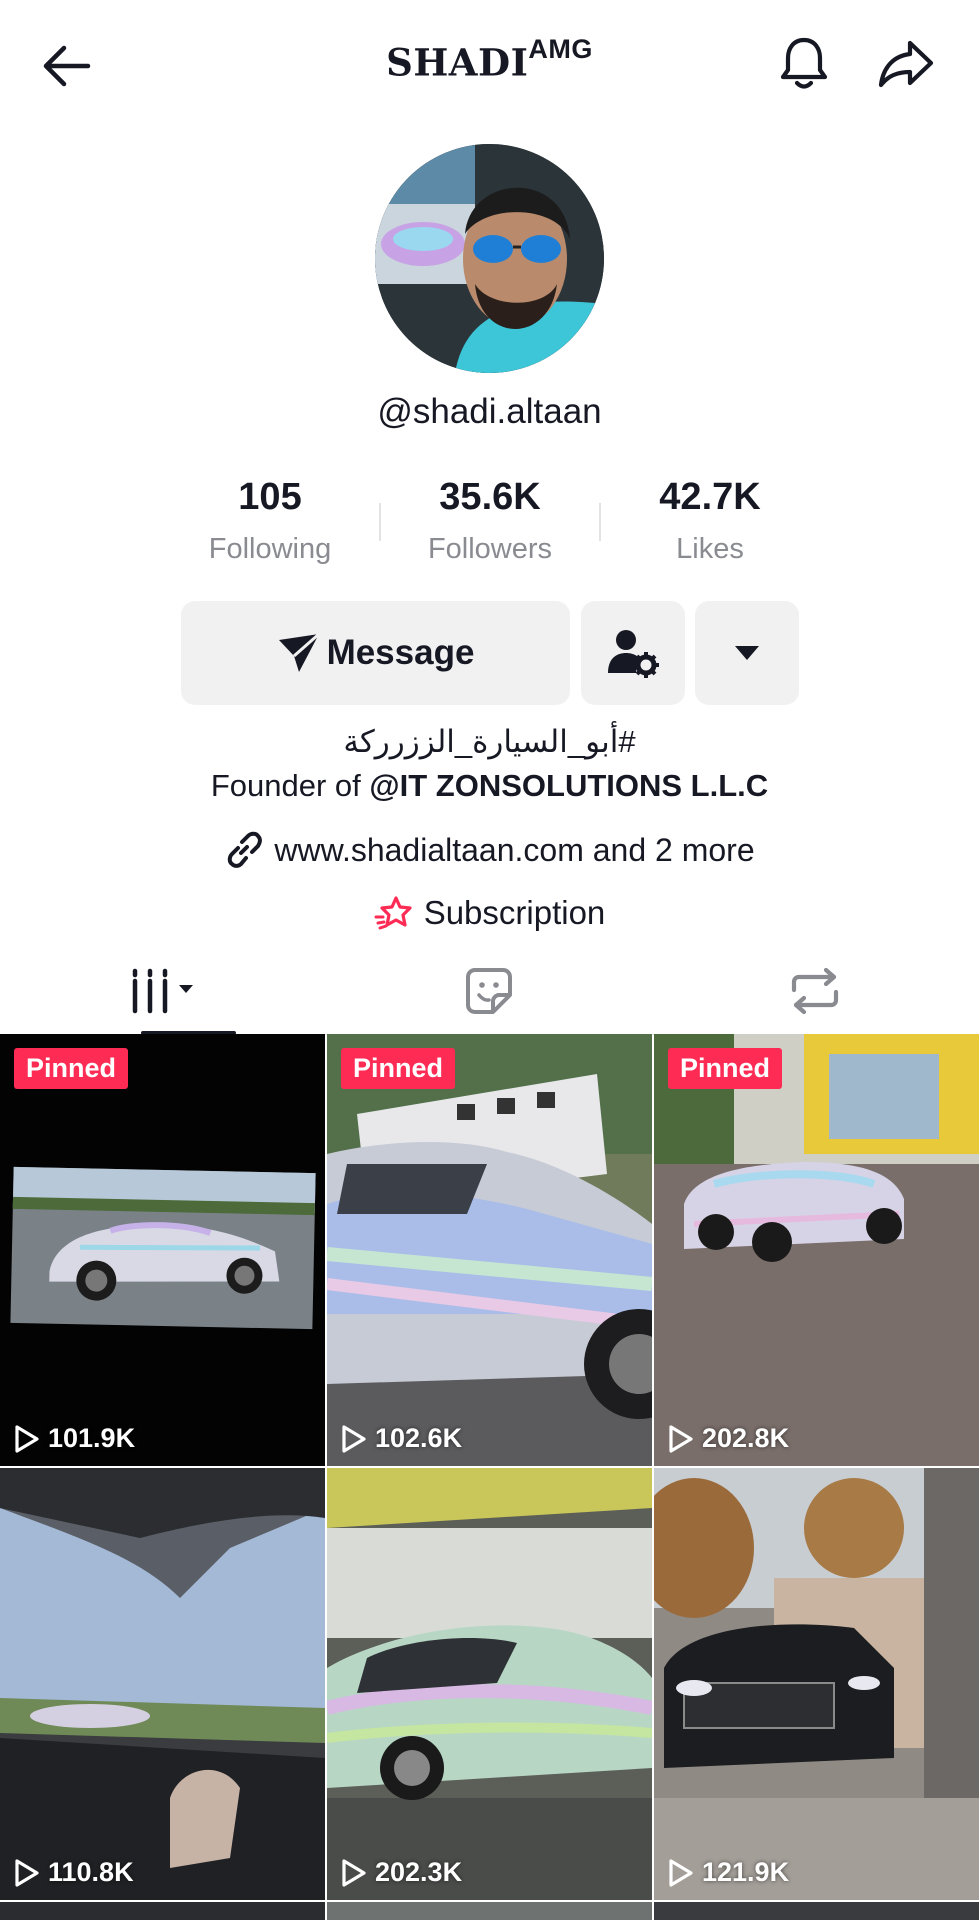  What do you see at coordinates (489, 411) in the screenshot?
I see `username-handle: @shadi.altaan` at bounding box center [489, 411].